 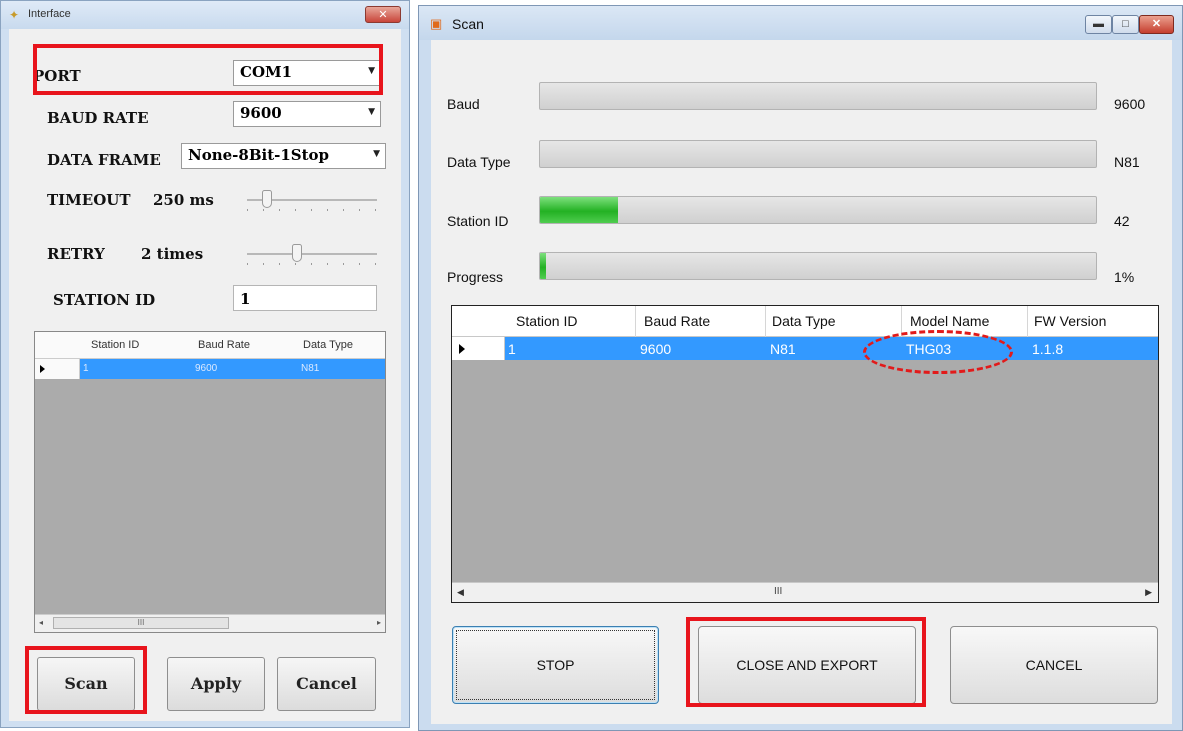 What do you see at coordinates (1122, 221) in the screenshot?
I see `station-id-progress-value: 42` at bounding box center [1122, 221].